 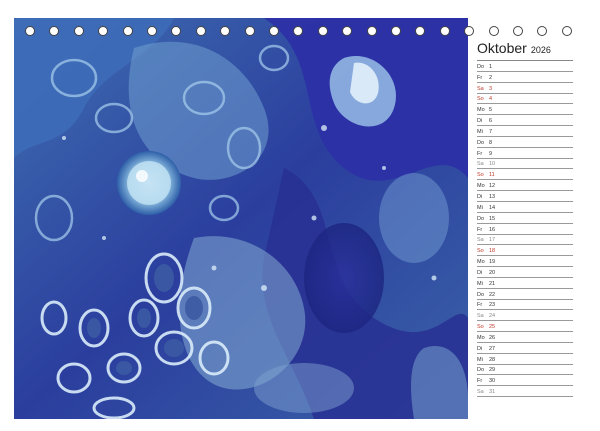 What do you see at coordinates (525, 240) in the screenshot?
I see `day-row: Sa 17` at bounding box center [525, 240].